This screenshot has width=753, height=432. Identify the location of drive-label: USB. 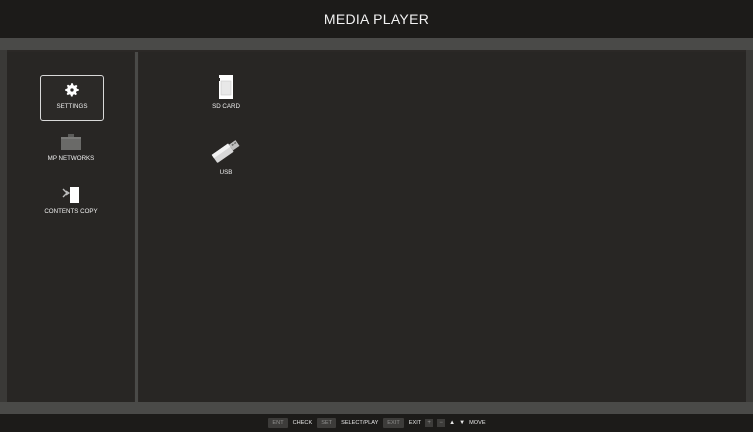
(226, 172).